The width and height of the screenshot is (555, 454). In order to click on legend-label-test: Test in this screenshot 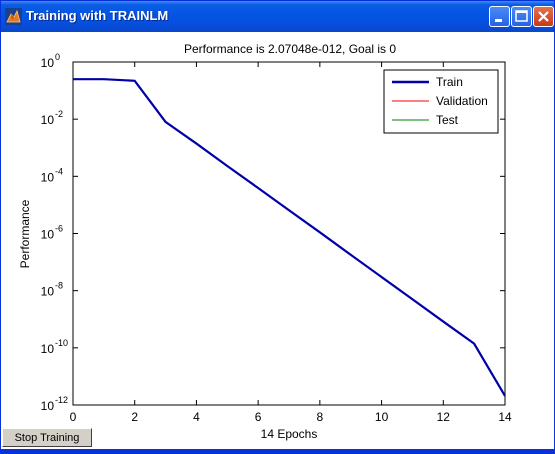, I will do `click(447, 120)`.